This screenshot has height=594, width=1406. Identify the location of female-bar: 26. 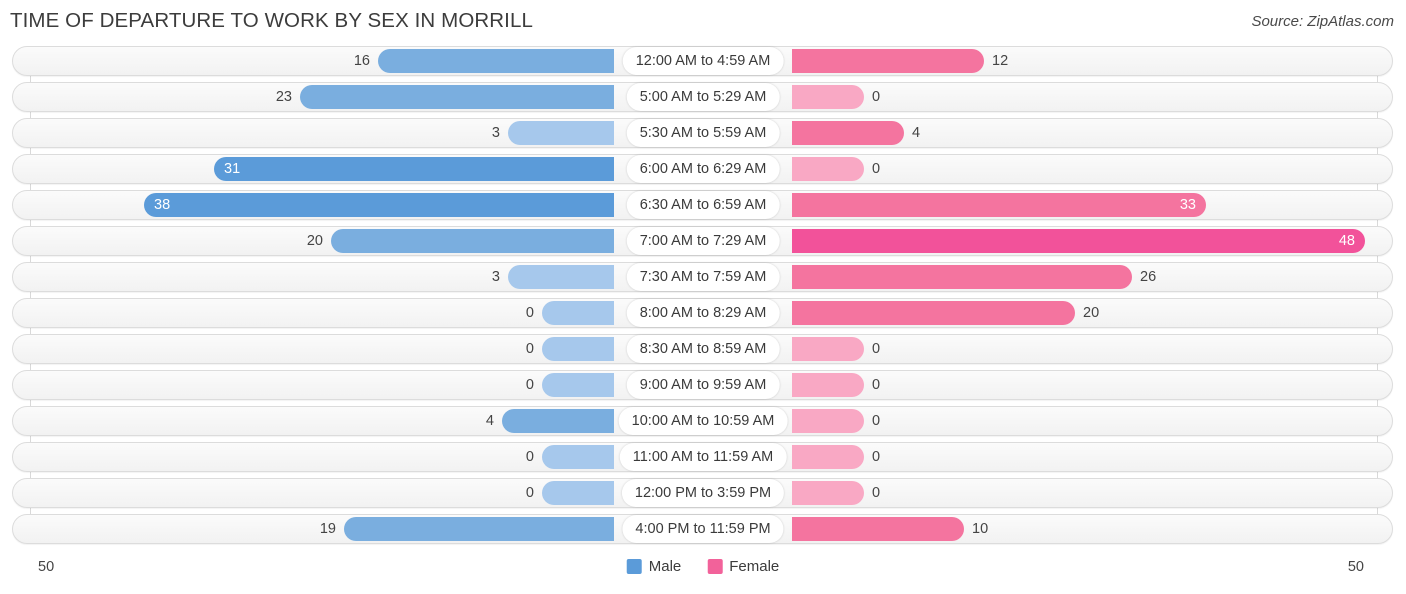
(974, 277).